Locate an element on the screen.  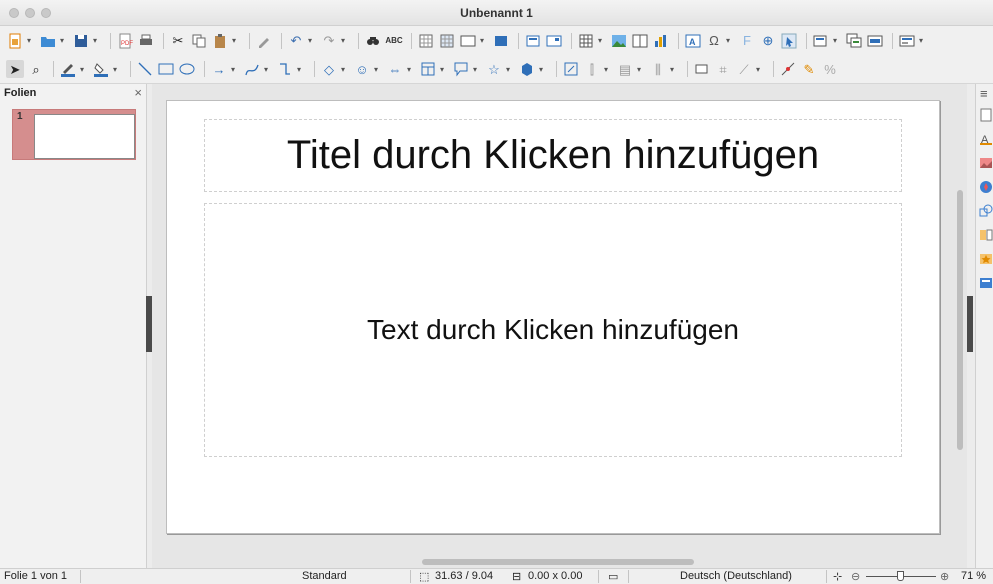
media-icon is located at coordinates (640, 41).